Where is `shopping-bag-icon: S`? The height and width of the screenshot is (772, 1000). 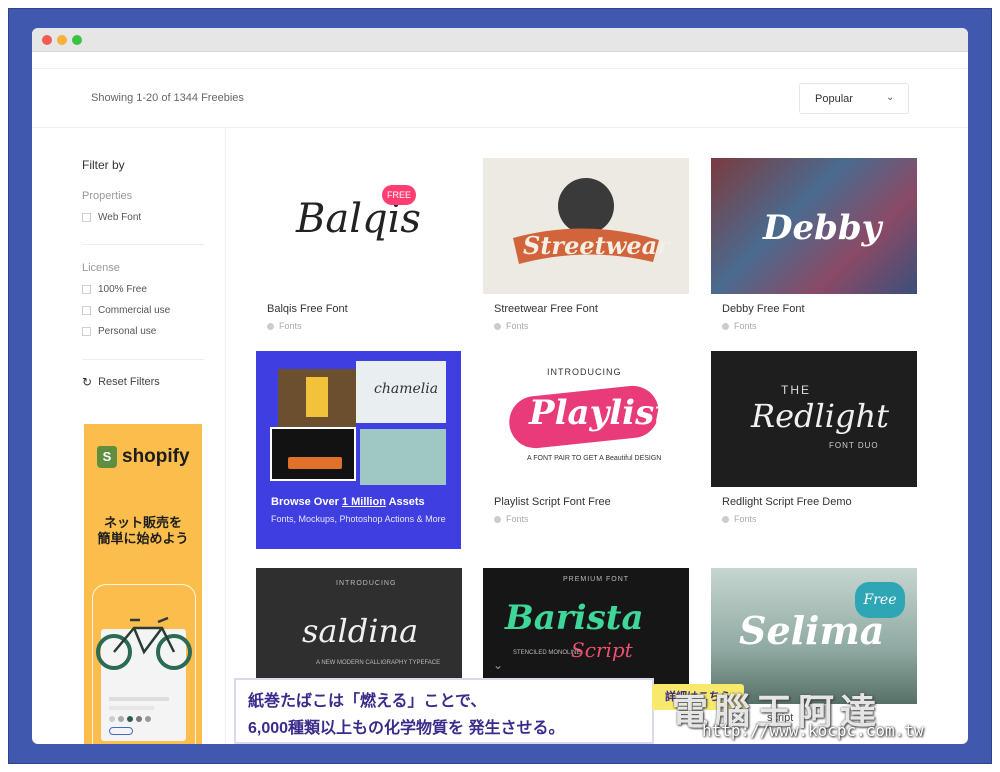
shopping-bag-icon: S is located at coordinates (107, 457).